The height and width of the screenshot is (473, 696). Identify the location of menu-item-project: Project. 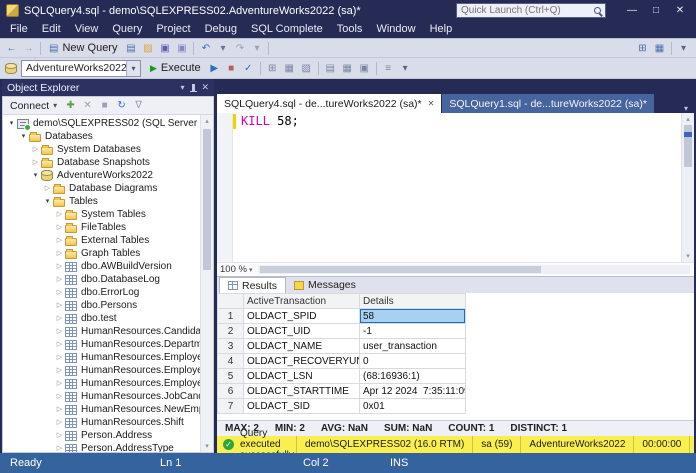
(173, 29).